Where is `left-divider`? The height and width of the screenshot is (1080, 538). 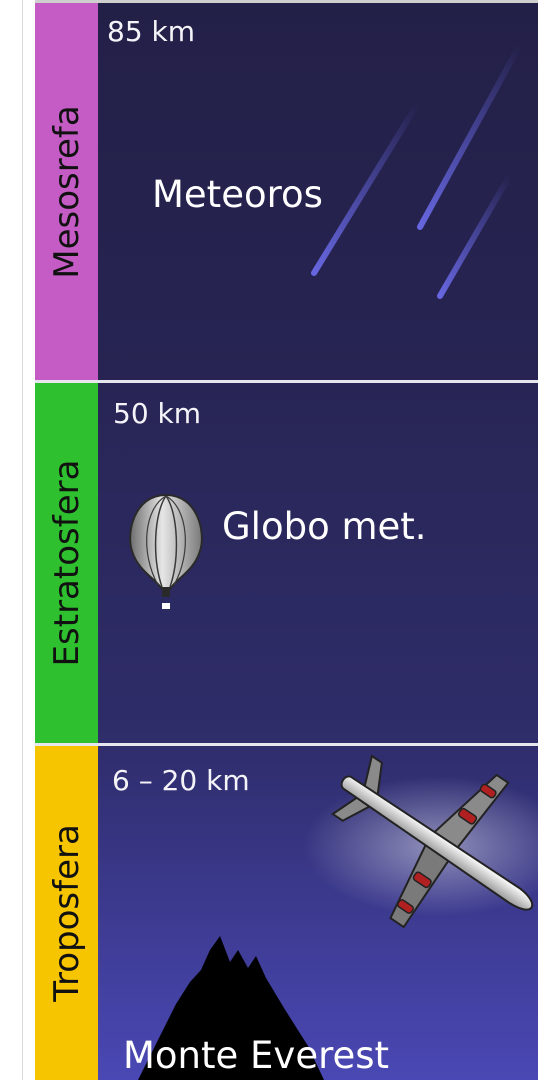
left-divider is located at coordinates (22, 540).